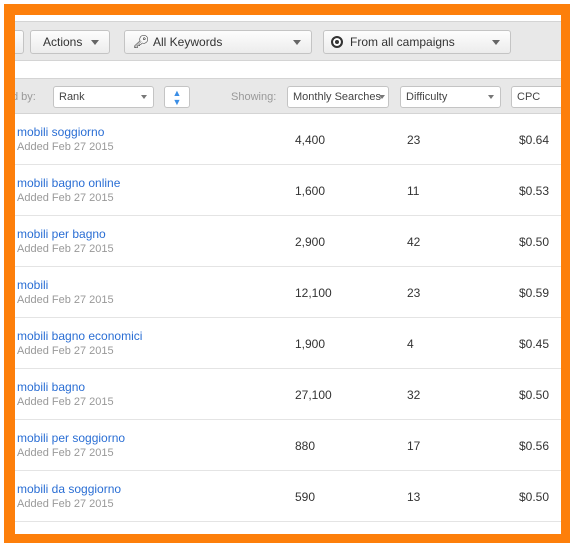  Describe the element at coordinates (533, 293) in the screenshot. I see `cpc: $0.59` at that location.